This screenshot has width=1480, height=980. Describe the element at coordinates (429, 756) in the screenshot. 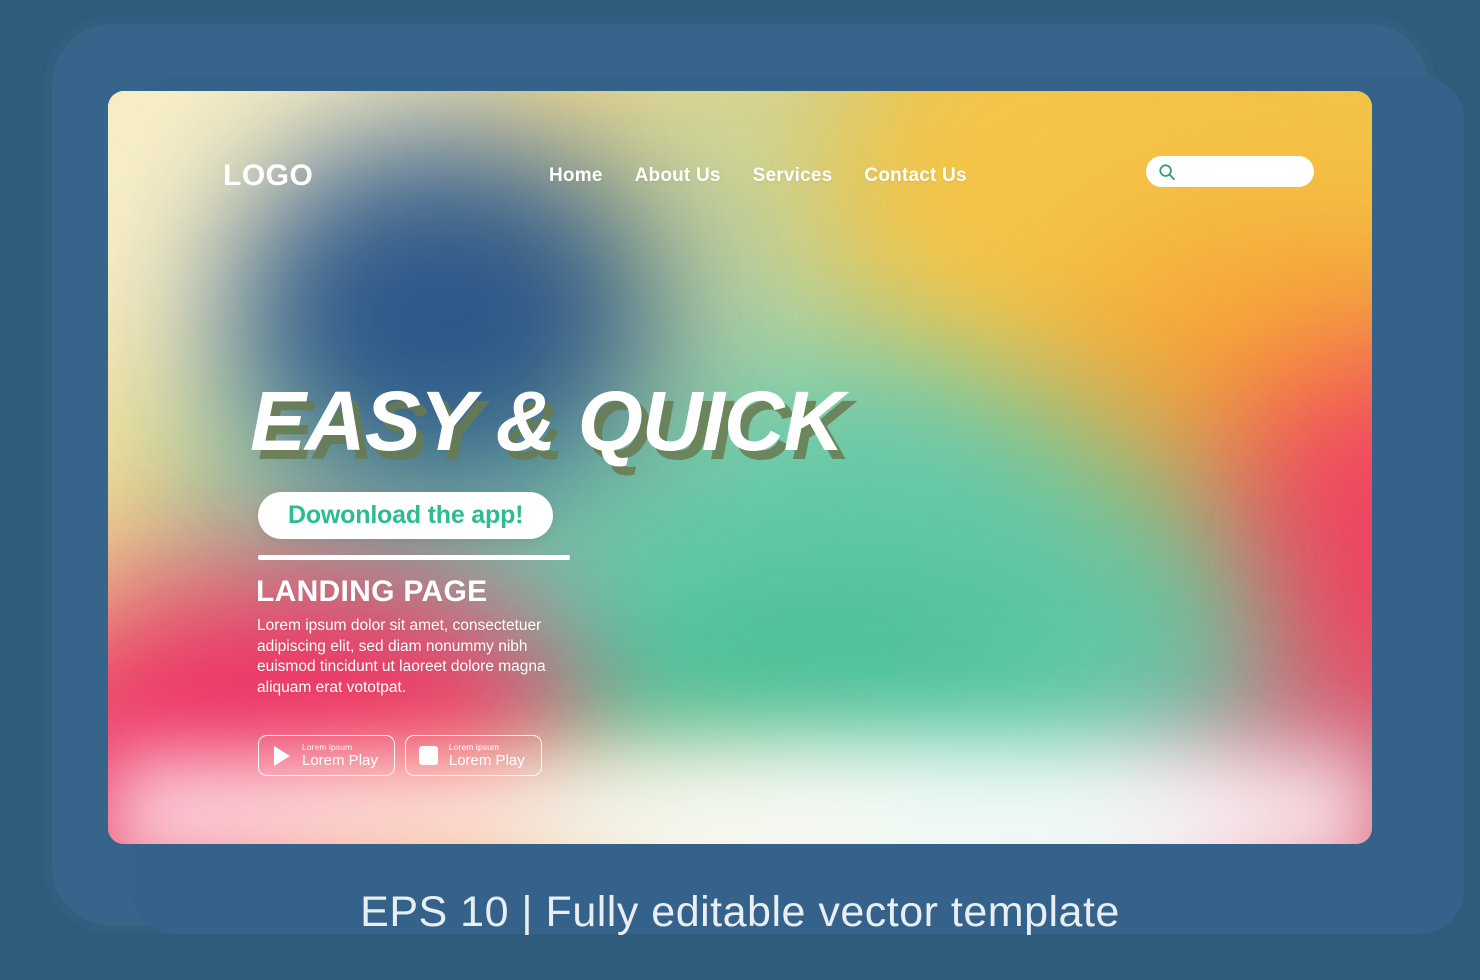

I see `window-square-icon` at that location.